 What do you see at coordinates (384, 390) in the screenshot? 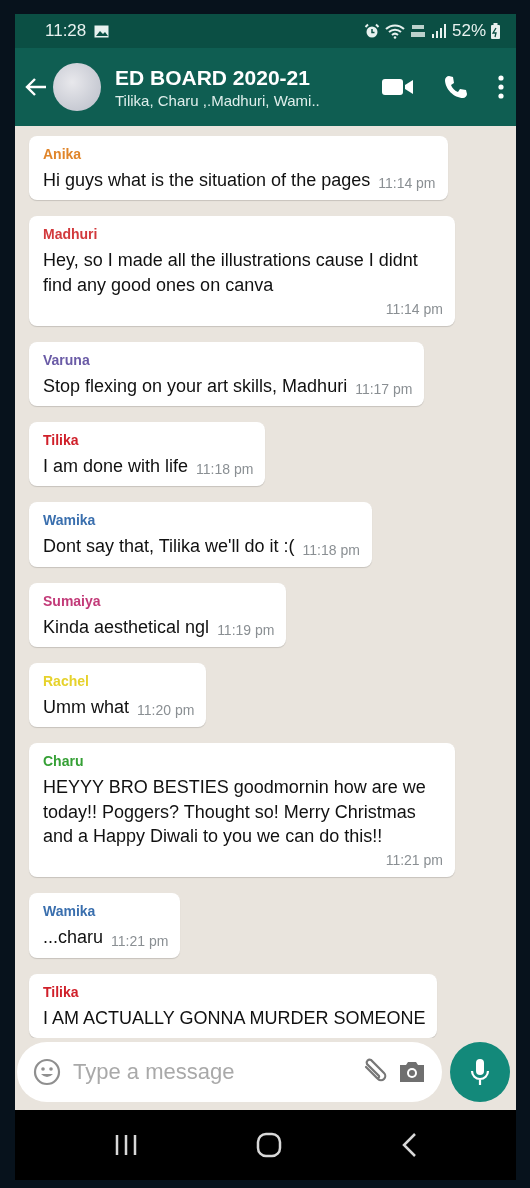
I see `message-time: 11:17 pm` at bounding box center [384, 390].